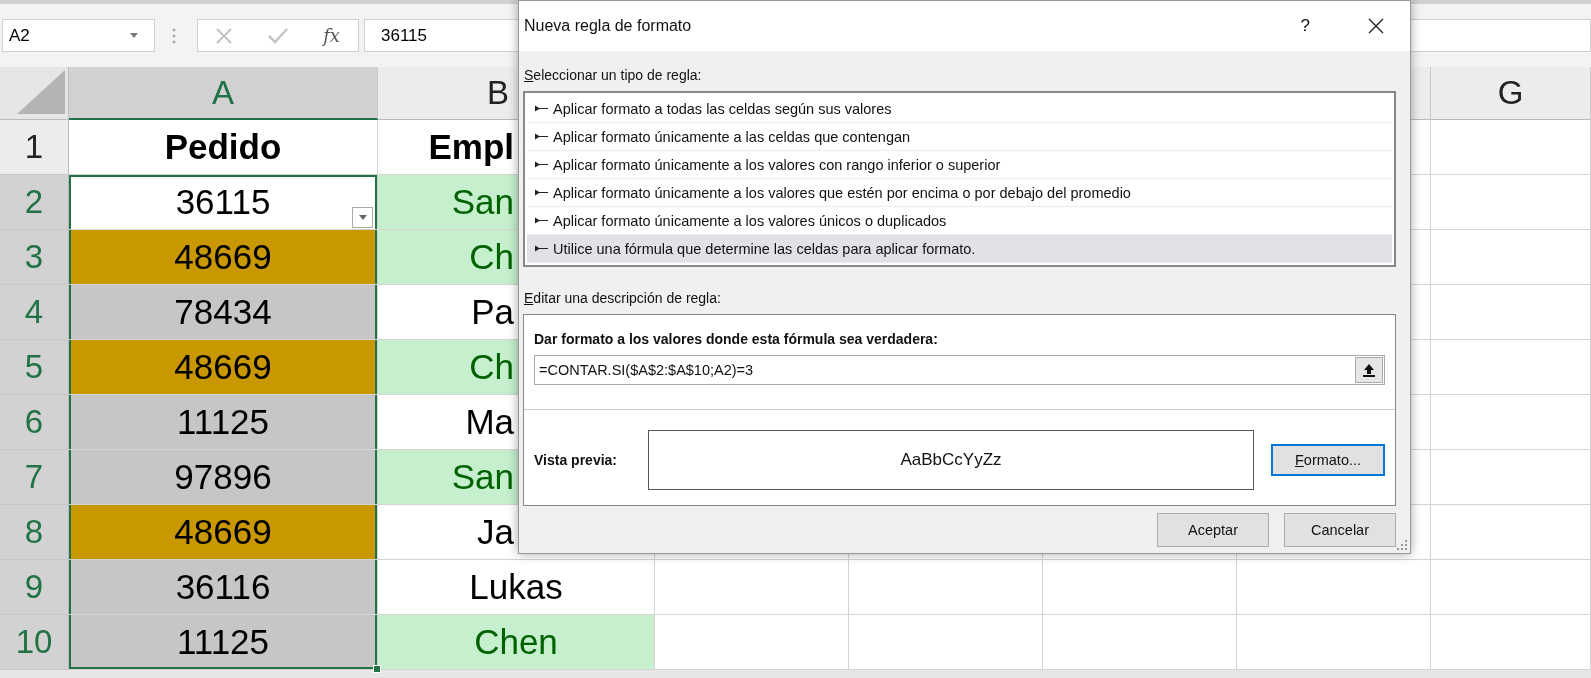  Describe the element at coordinates (959, 137) in the screenshot. I see `rule-type-item: Aplicar formato únicamente a las celdas que contengan` at that location.